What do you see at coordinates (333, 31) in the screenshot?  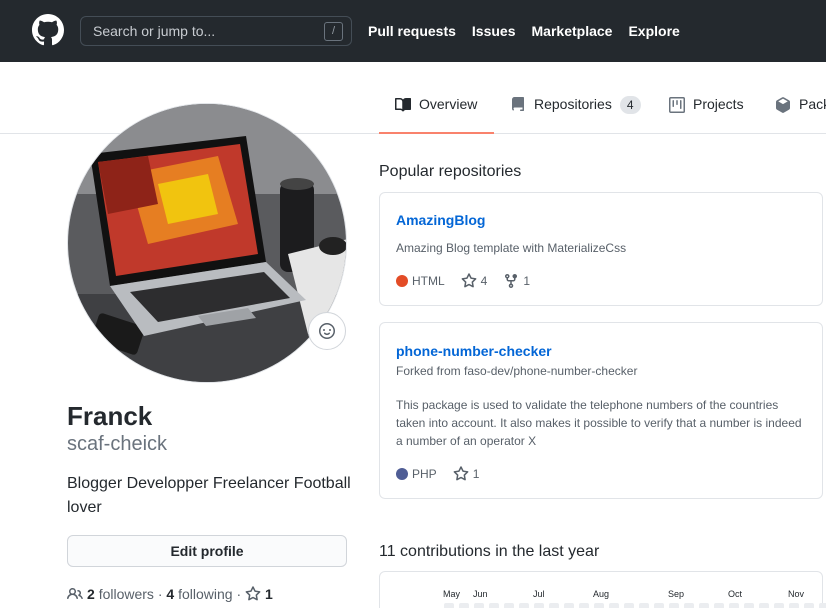 I see `search-shortcut-key: /` at bounding box center [333, 31].